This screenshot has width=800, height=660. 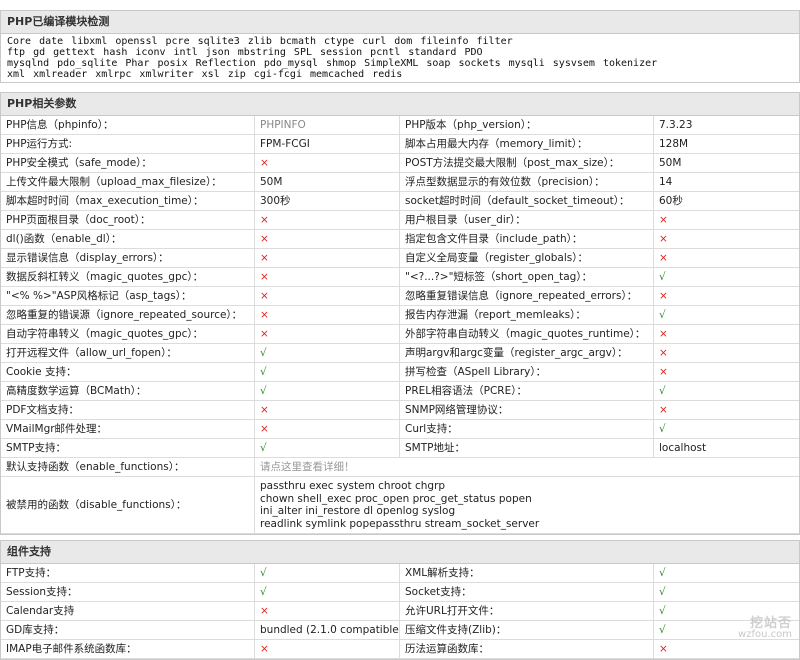 I want to click on param-label: socket超时时间（default_socket_timeout）：, so click(x=526, y=201).